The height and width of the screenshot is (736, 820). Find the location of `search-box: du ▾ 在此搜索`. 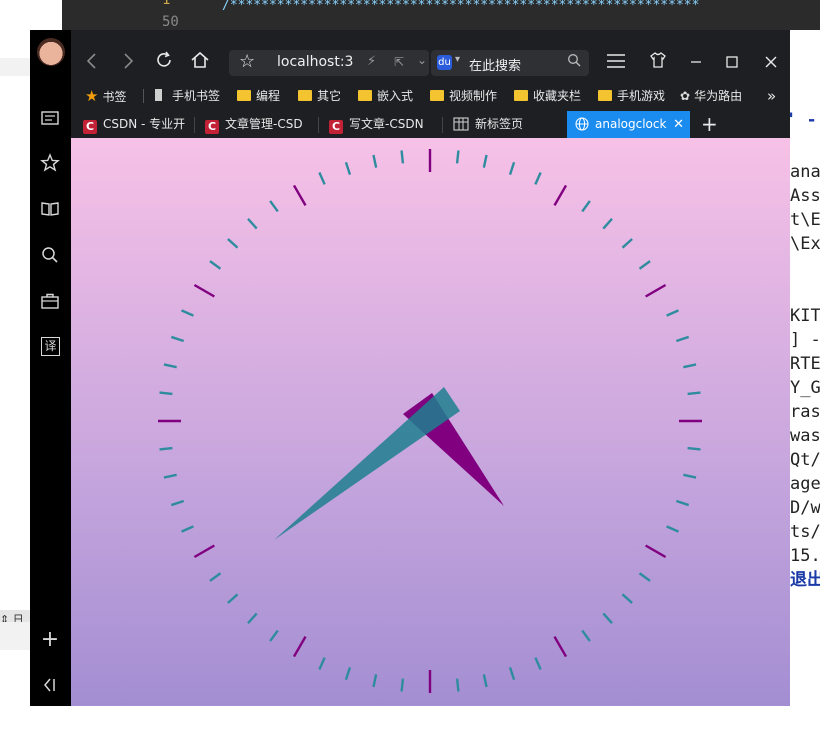

search-box: du ▾ 在此搜索 is located at coordinates (510, 63).